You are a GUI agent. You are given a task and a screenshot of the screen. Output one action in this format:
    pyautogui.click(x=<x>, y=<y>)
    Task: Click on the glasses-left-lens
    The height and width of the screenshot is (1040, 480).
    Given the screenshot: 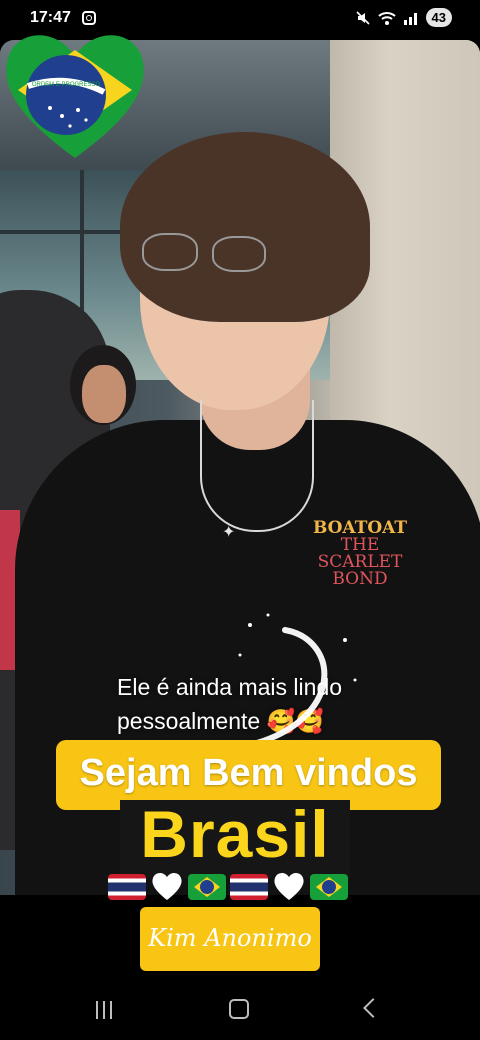 What is the action you would take?
    pyautogui.click(x=170, y=252)
    